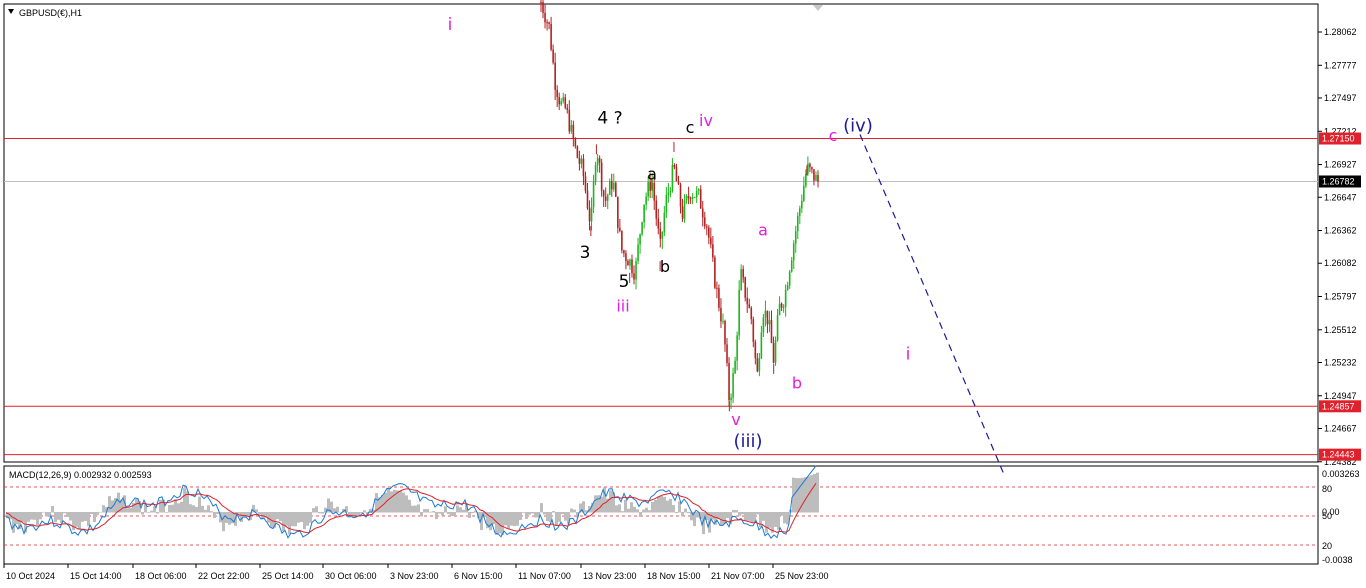 This screenshot has height=588, width=1366. I want to click on price-tick-label: 1.26927, so click(1340, 165).